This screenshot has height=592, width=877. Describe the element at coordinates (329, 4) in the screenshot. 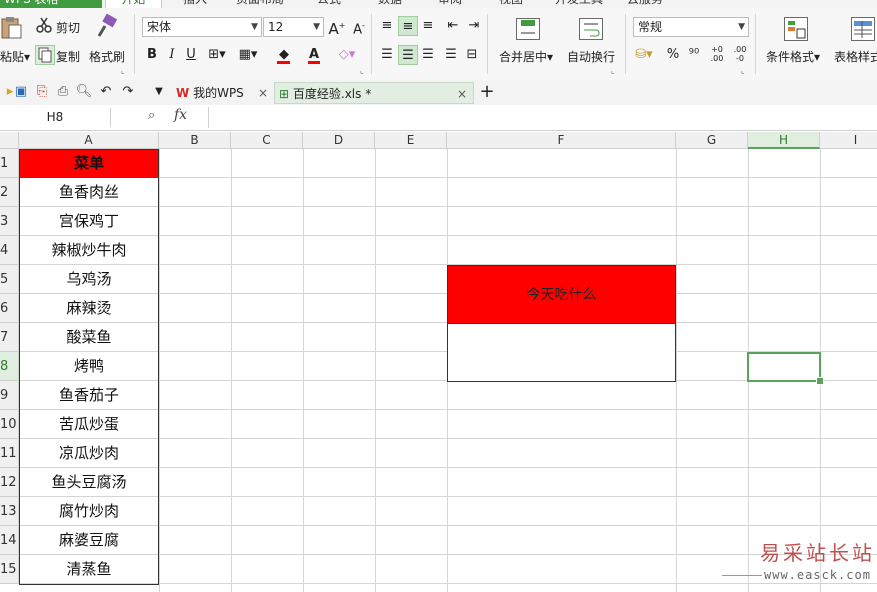

I see `tab-formulas: 公式` at that location.